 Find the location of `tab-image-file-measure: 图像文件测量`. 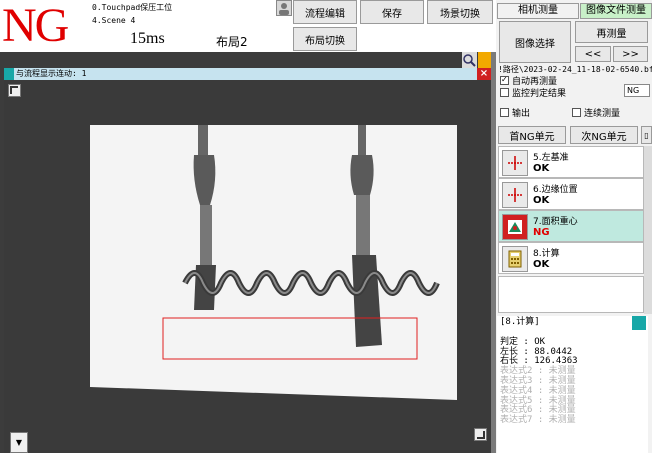

tab-image-file-measure: 图像文件测量 is located at coordinates (616, 11).